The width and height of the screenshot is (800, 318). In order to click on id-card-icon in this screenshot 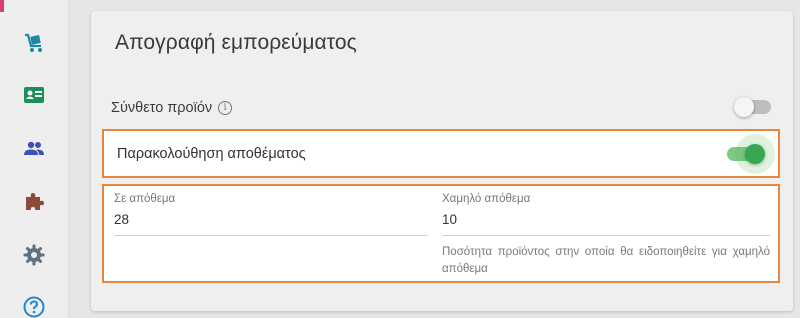, I will do `click(34, 95)`.